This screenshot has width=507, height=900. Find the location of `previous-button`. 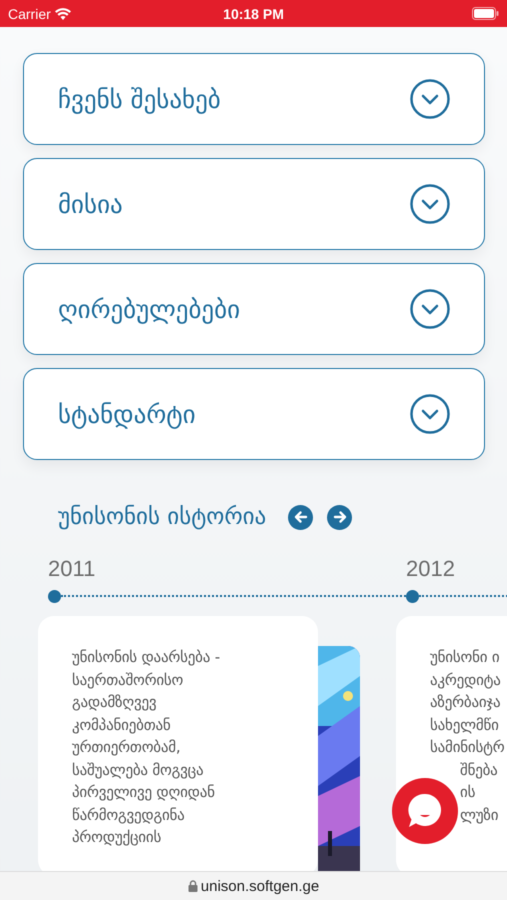

previous-button is located at coordinates (301, 517).